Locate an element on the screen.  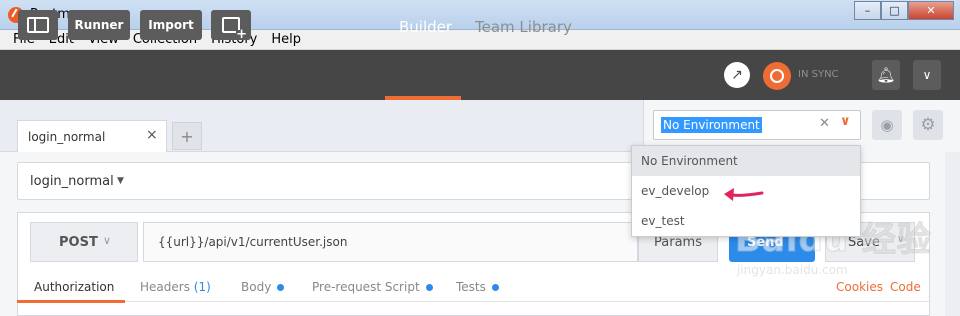
request-tab: login_normal is located at coordinates (92, 136).